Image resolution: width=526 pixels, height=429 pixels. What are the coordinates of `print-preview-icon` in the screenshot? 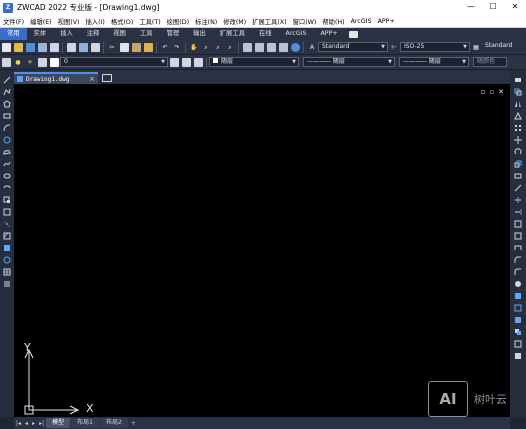 It's located at (71, 47).